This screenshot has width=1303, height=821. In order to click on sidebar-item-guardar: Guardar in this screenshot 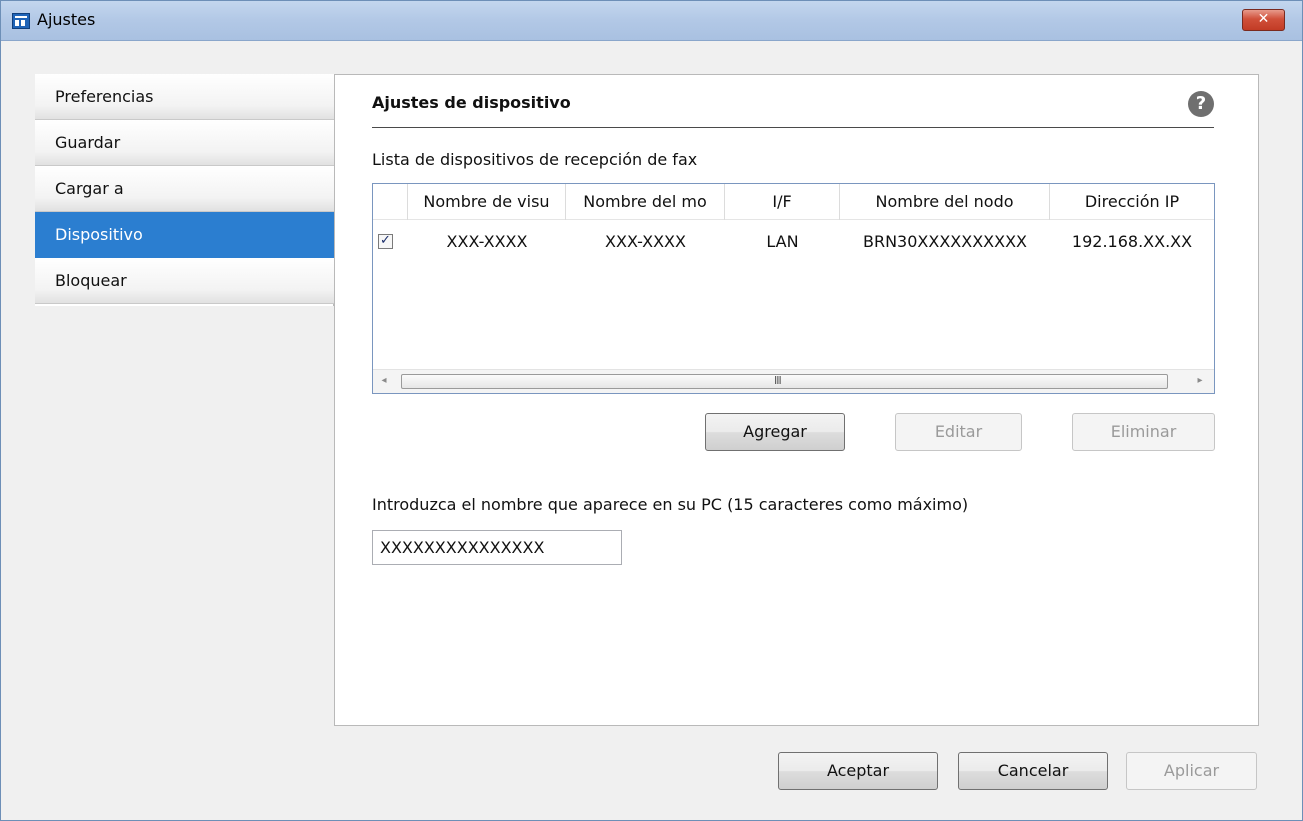, I will do `click(184, 143)`.